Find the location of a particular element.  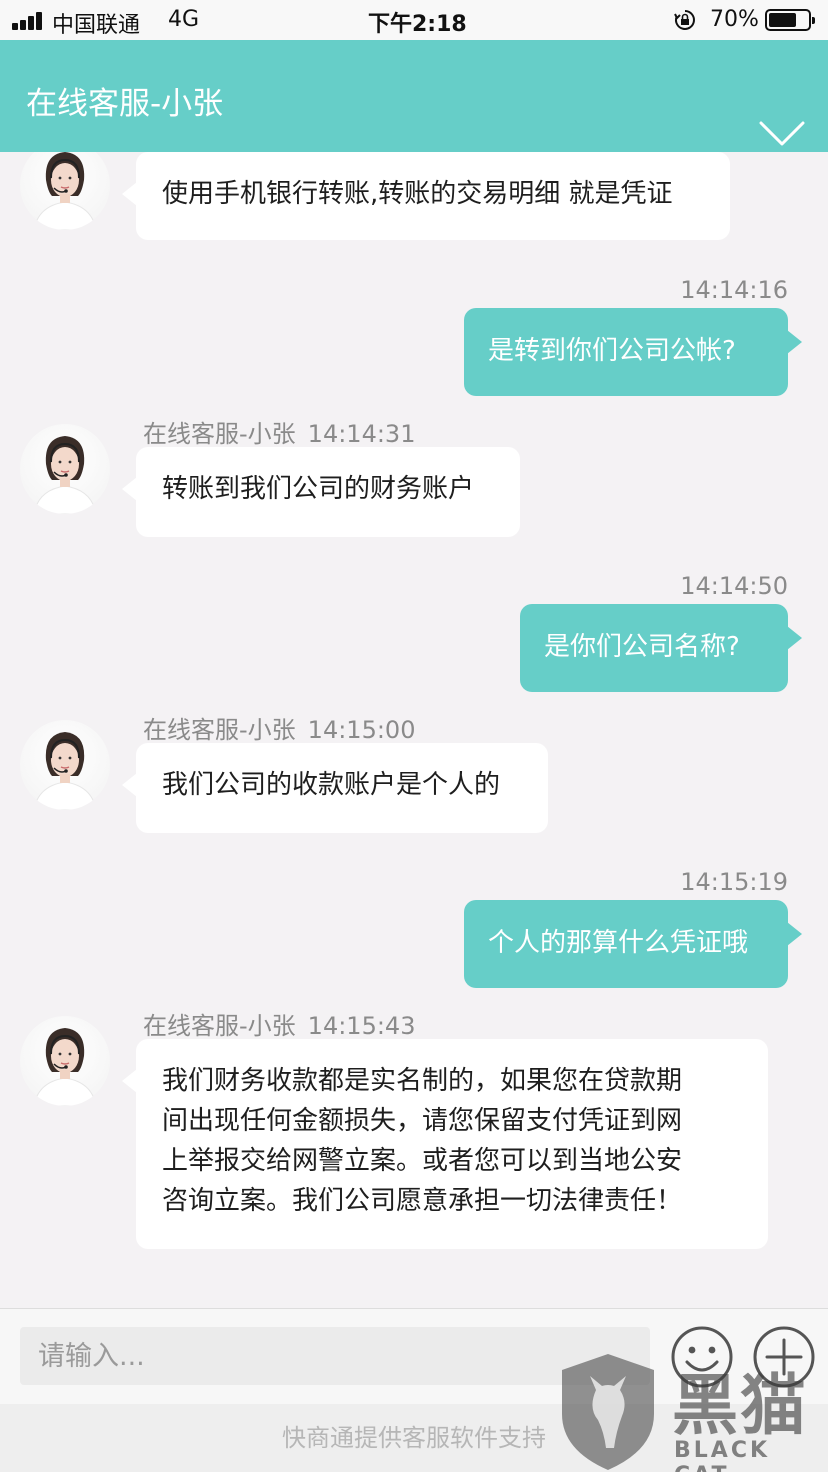

message-line: 间出现任何金额损失，请您保留支付凭证到网 is located at coordinates (422, 1121).